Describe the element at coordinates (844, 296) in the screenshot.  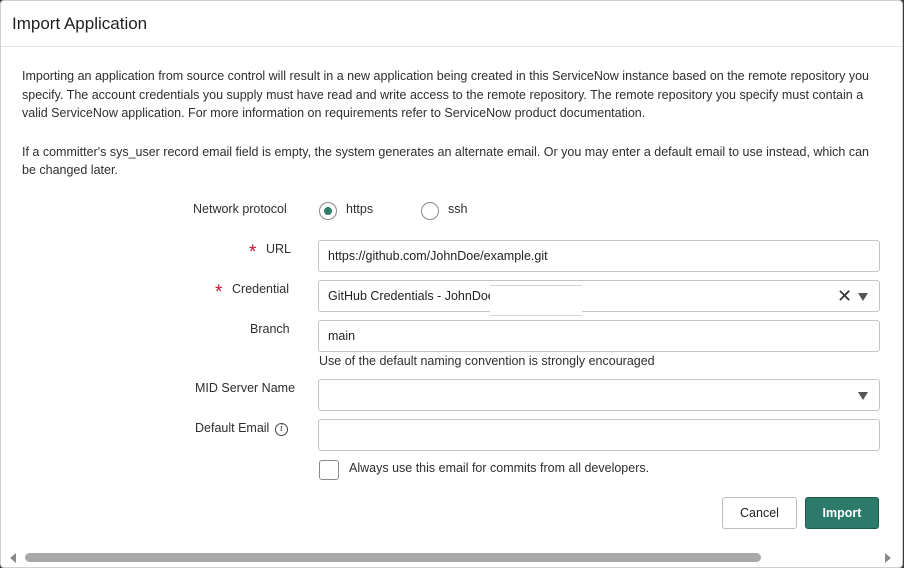
I see `clear-icon: ✕` at that location.